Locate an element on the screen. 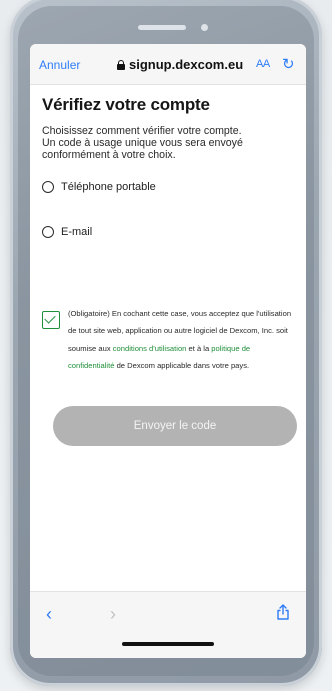  cancel-button: Annuler is located at coordinates (59, 65).